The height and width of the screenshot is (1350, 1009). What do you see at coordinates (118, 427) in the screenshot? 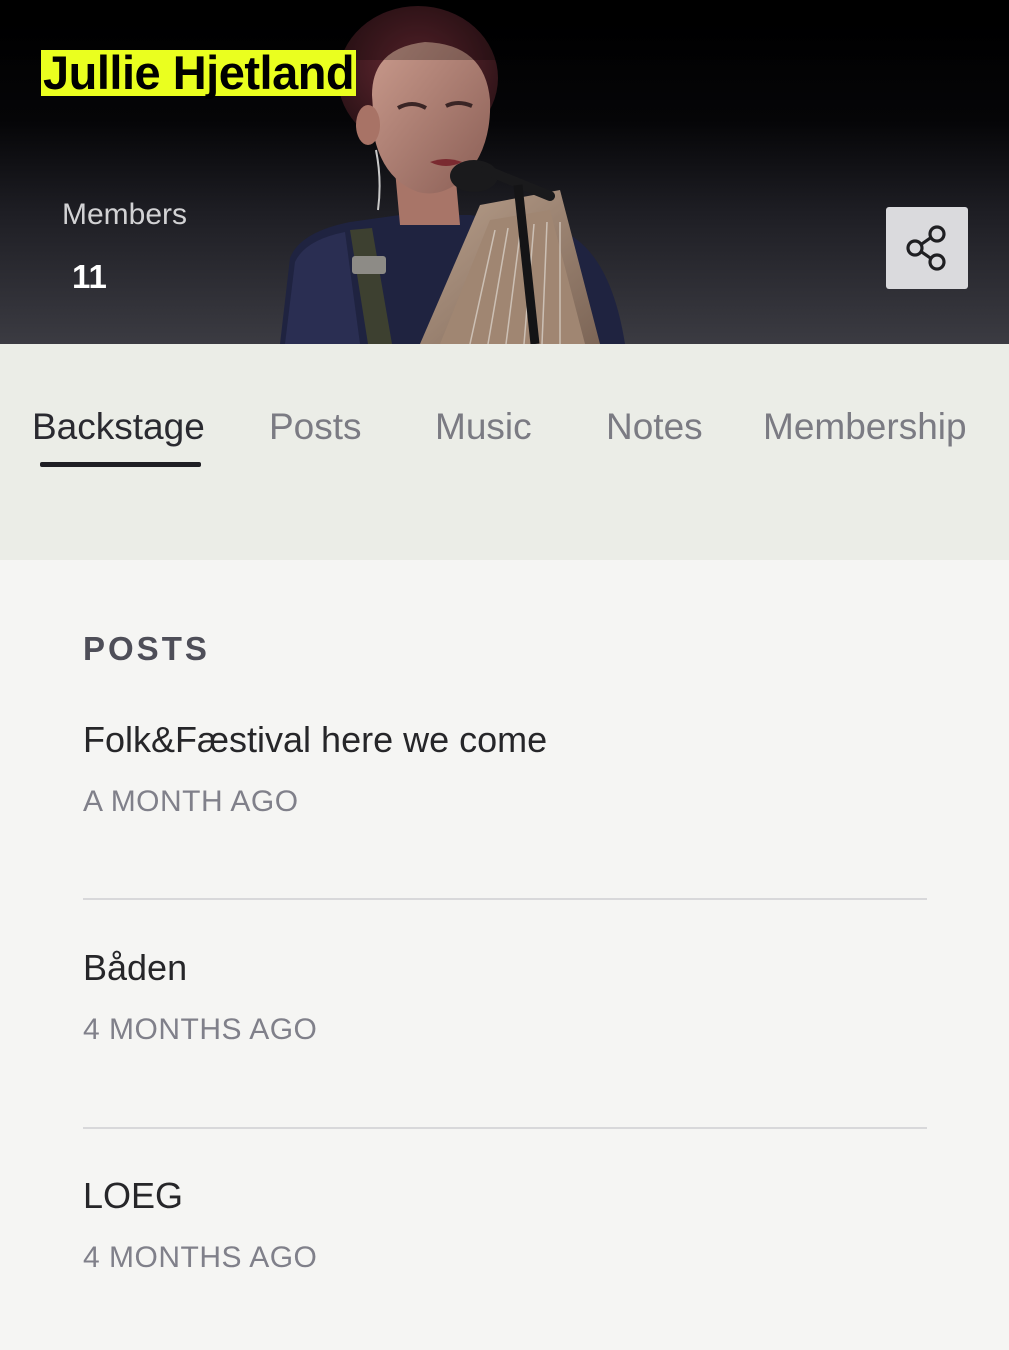
I see `tab-backstage: Backstage` at bounding box center [118, 427].